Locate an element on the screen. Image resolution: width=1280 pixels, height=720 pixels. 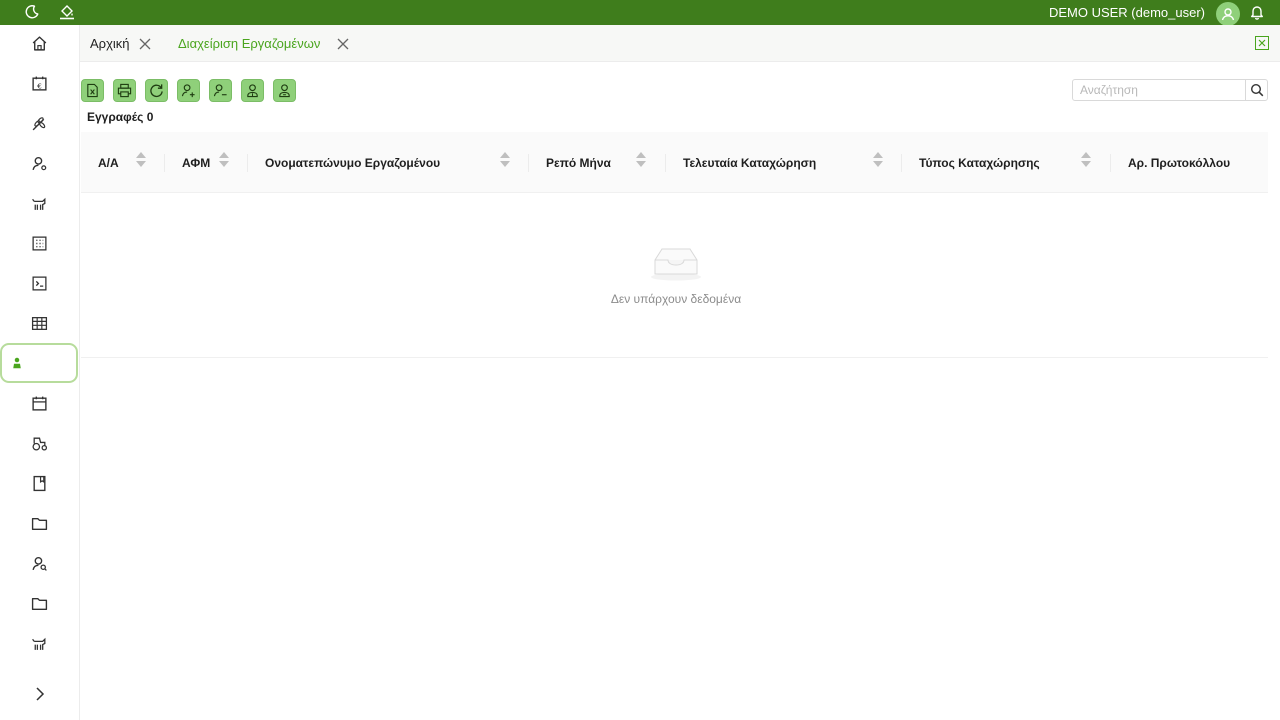
building-icon is located at coordinates (39, 243).